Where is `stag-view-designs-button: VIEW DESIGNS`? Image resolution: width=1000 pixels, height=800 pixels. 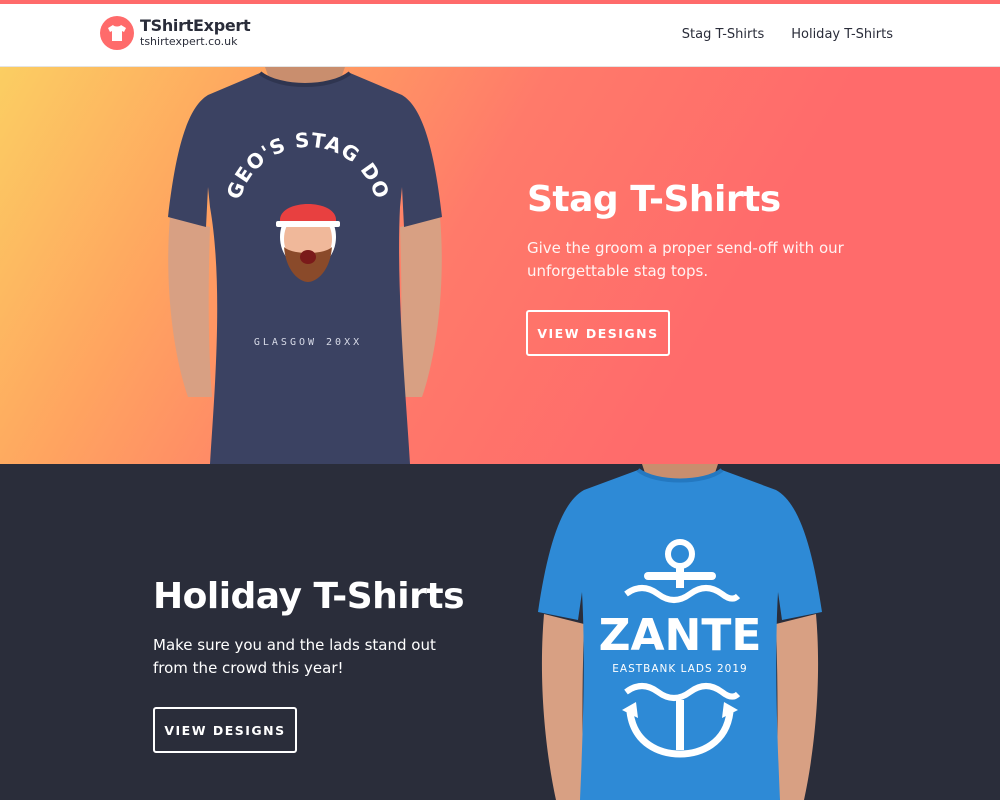 stag-view-designs-button: VIEW DESIGNS is located at coordinates (598, 333).